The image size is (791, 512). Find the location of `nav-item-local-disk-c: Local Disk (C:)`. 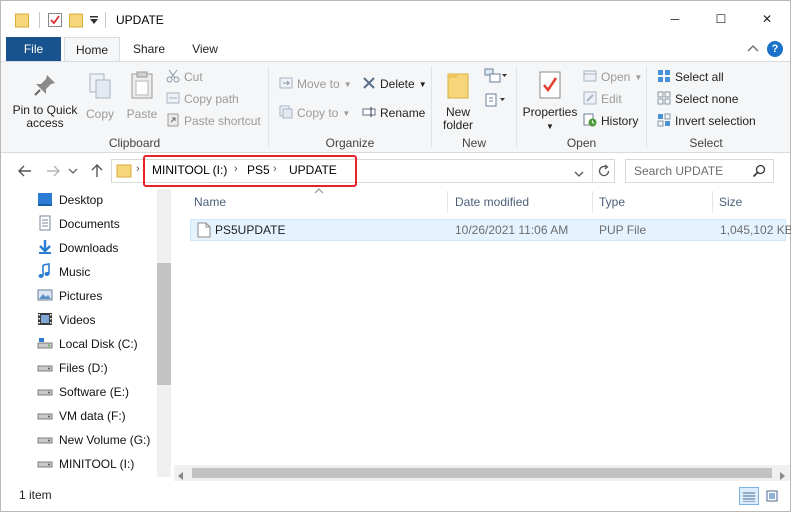

nav-item-local-disk-c: Local Disk (C:) is located at coordinates (87, 344).